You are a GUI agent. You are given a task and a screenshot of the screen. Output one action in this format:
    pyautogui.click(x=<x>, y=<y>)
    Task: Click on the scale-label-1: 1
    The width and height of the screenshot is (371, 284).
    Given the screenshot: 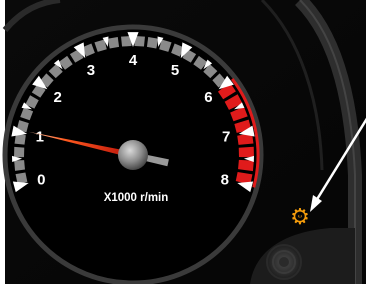 What is the action you would take?
    pyautogui.click(x=40, y=136)
    